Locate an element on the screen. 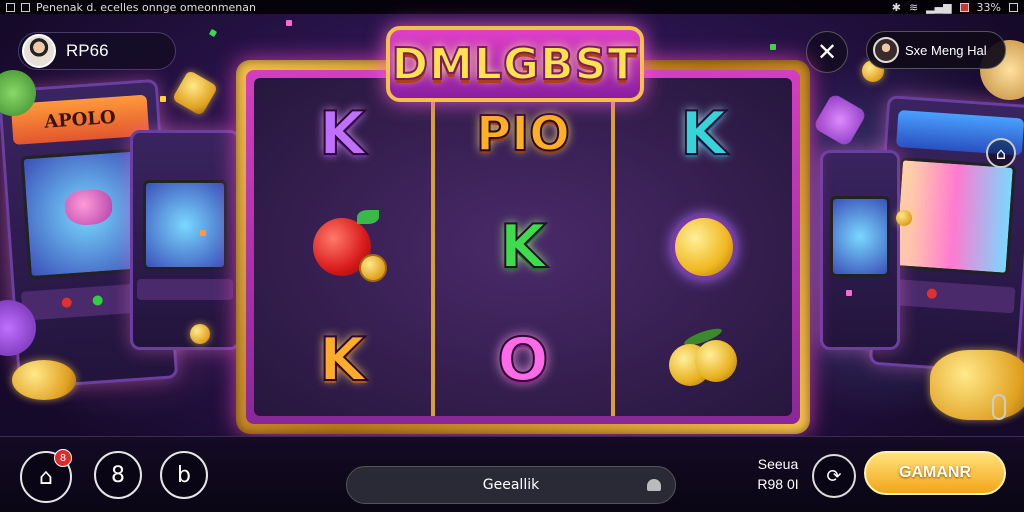  notification-badge: 8 is located at coordinates (63, 458).